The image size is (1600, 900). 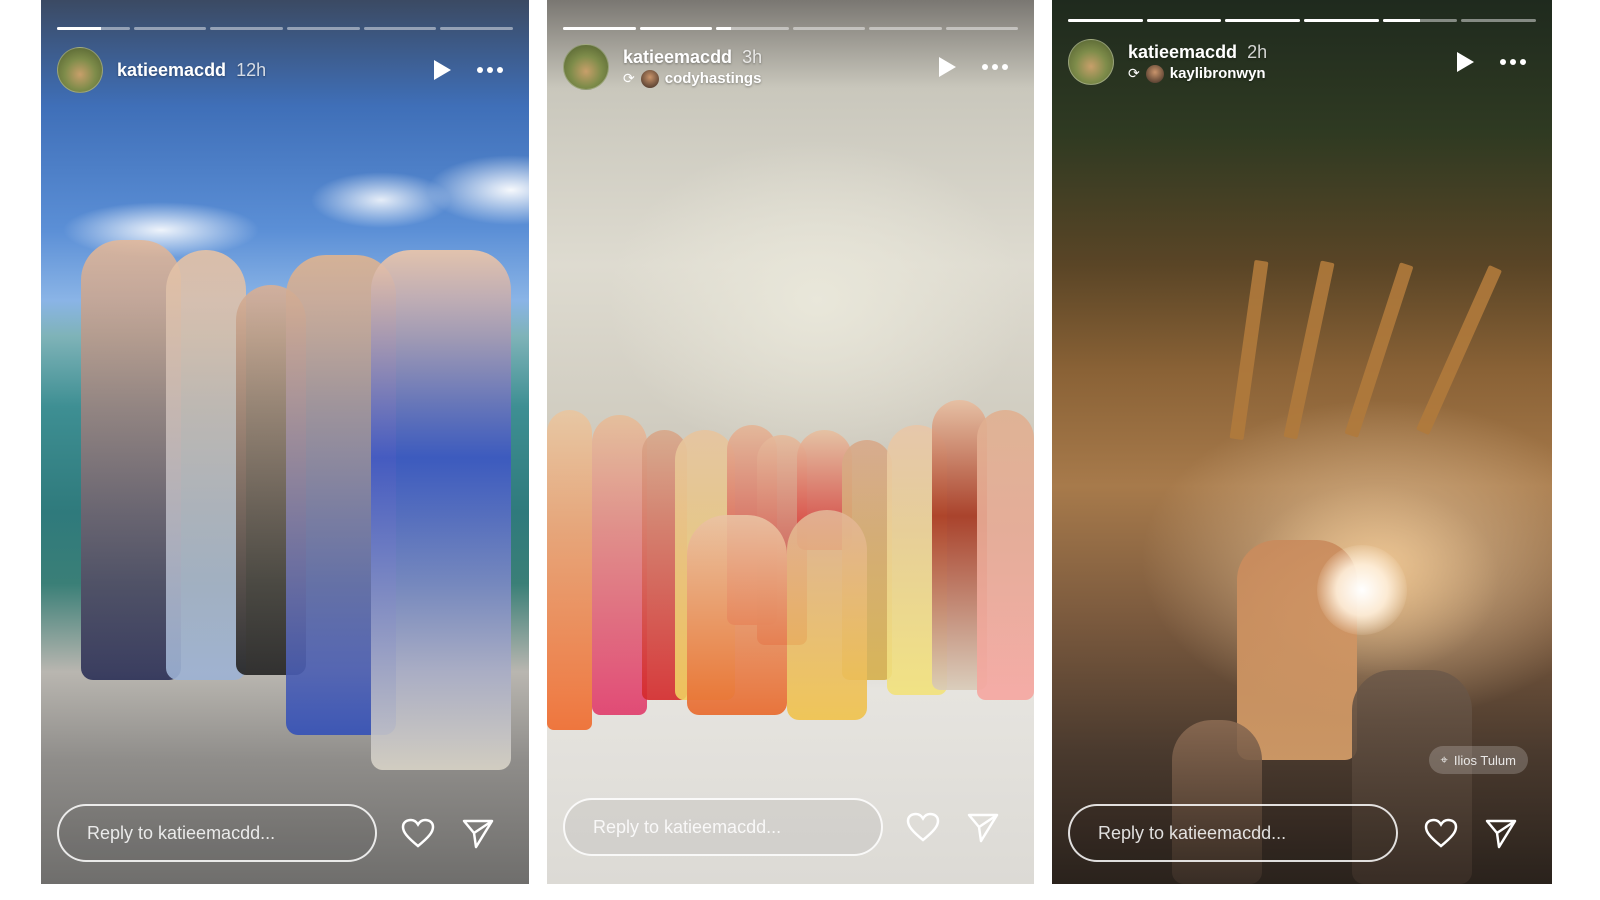 I want to click on repost-username: codyhastings, so click(x=713, y=78).